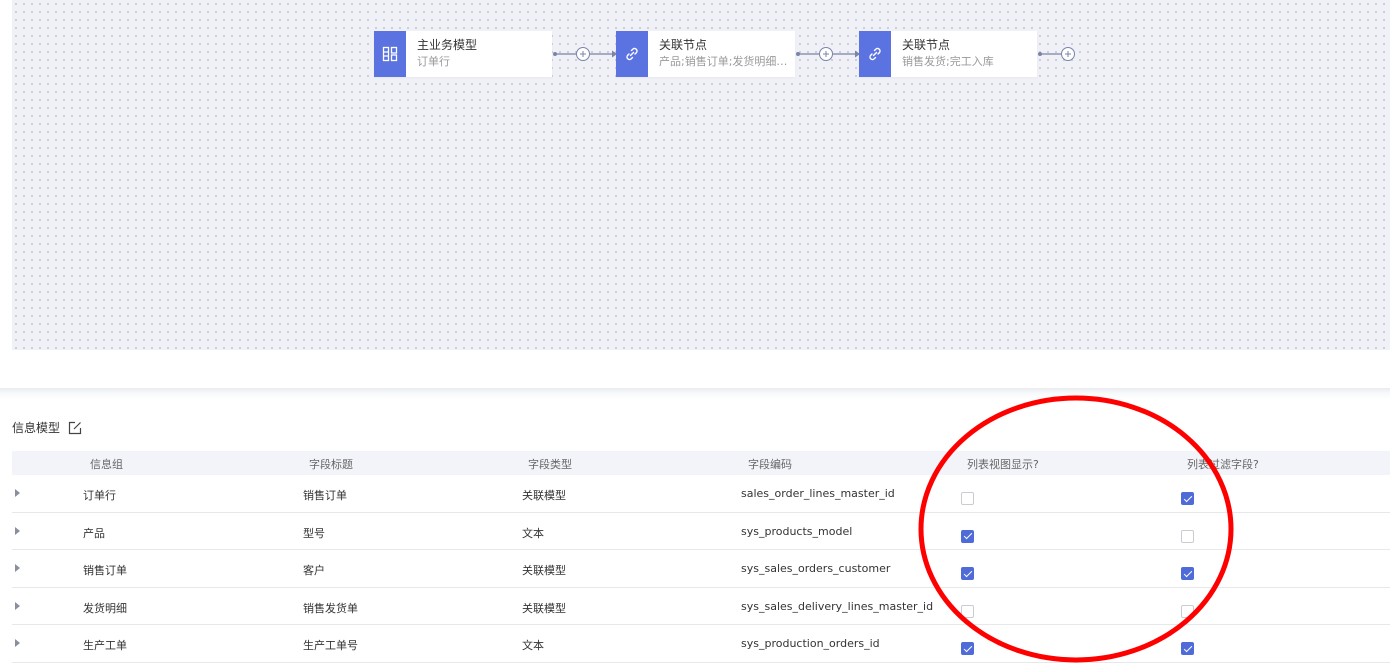 The image size is (1390, 667). What do you see at coordinates (99, 495) in the screenshot?
I see `cell-group: 订单行` at bounding box center [99, 495].